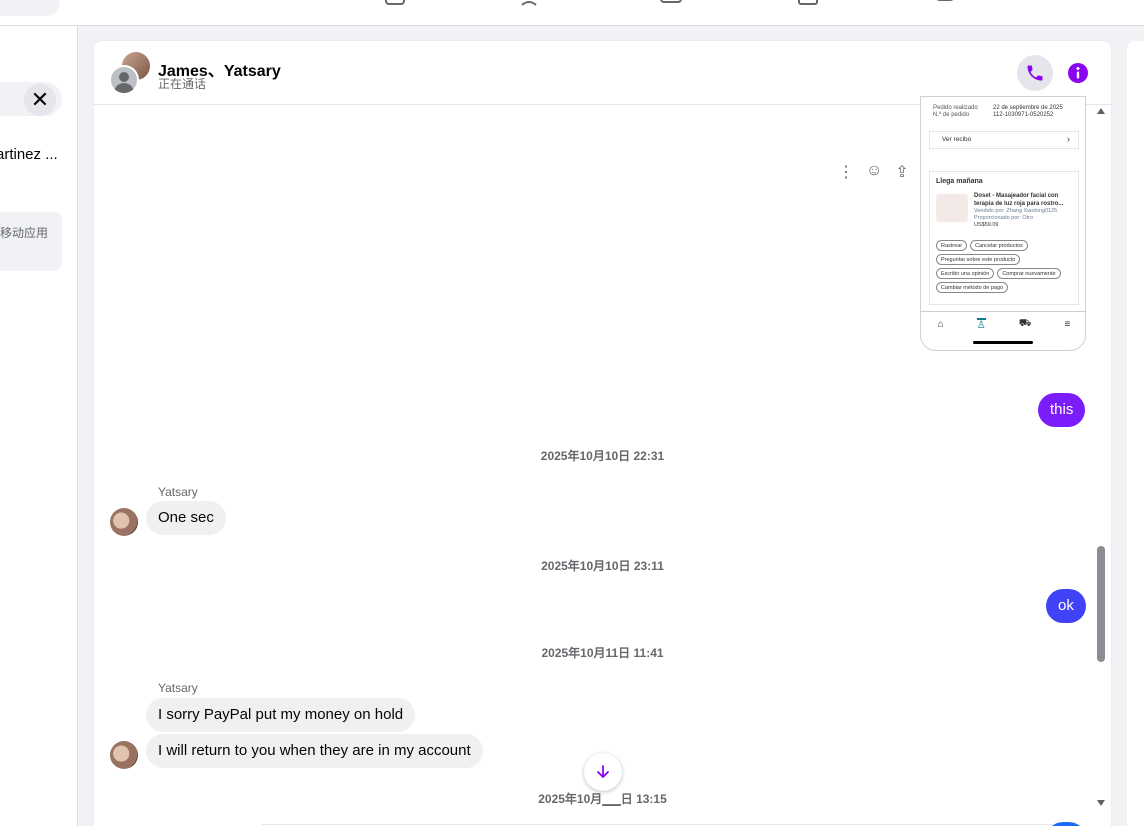 This screenshot has width=1144, height=826. I want to click on video-nav-icon, so click(671, 4).